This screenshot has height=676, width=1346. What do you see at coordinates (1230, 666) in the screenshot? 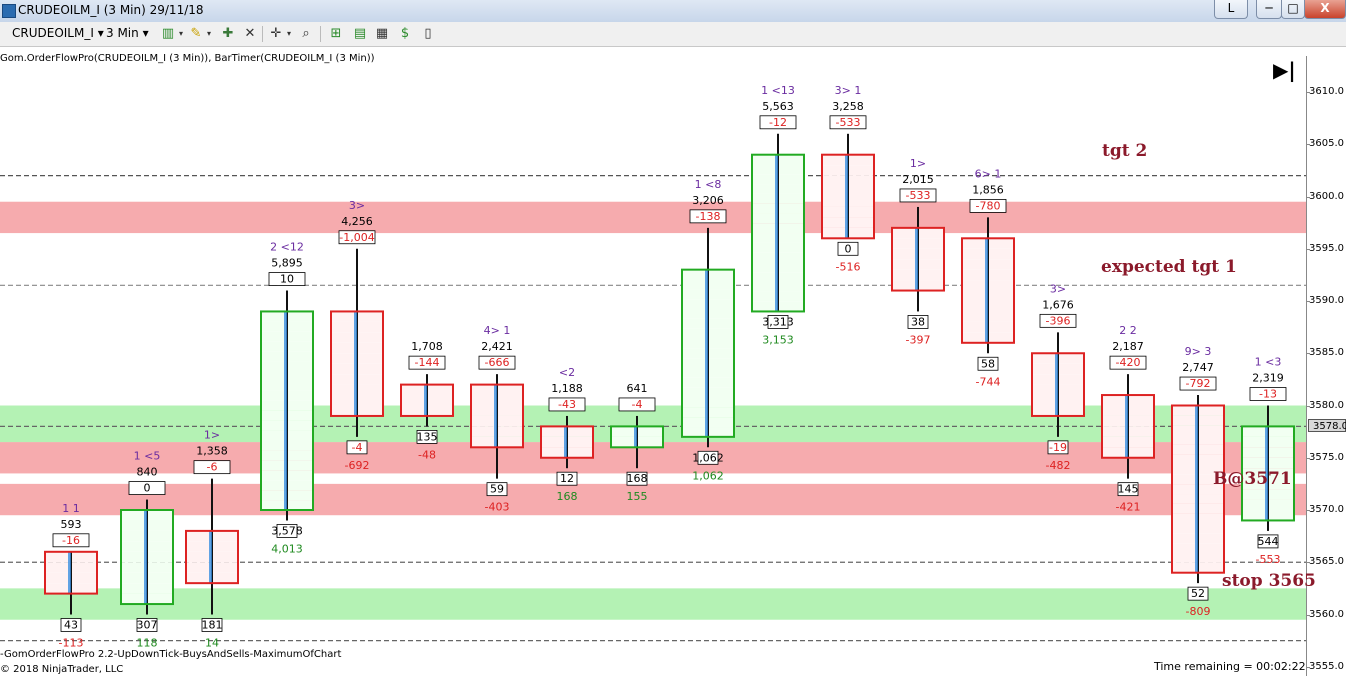
I see `bar-timer: Time remaining = 00:02:22` at bounding box center [1230, 666].